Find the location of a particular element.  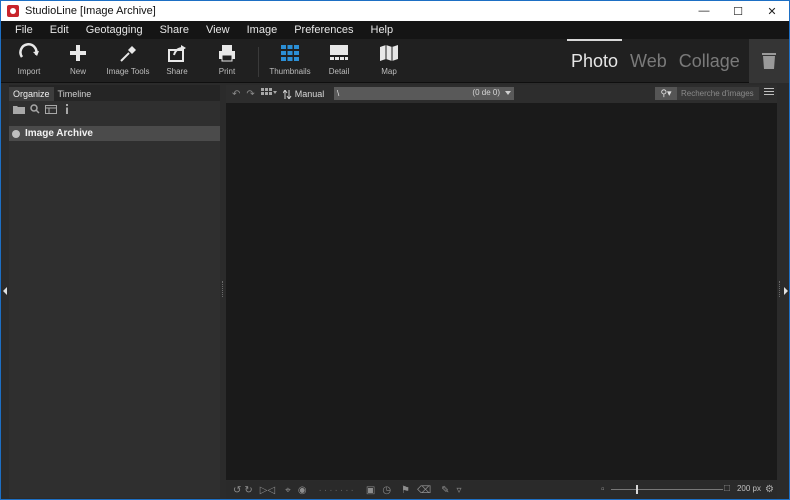

detail-label: Detail is located at coordinates (339, 71).